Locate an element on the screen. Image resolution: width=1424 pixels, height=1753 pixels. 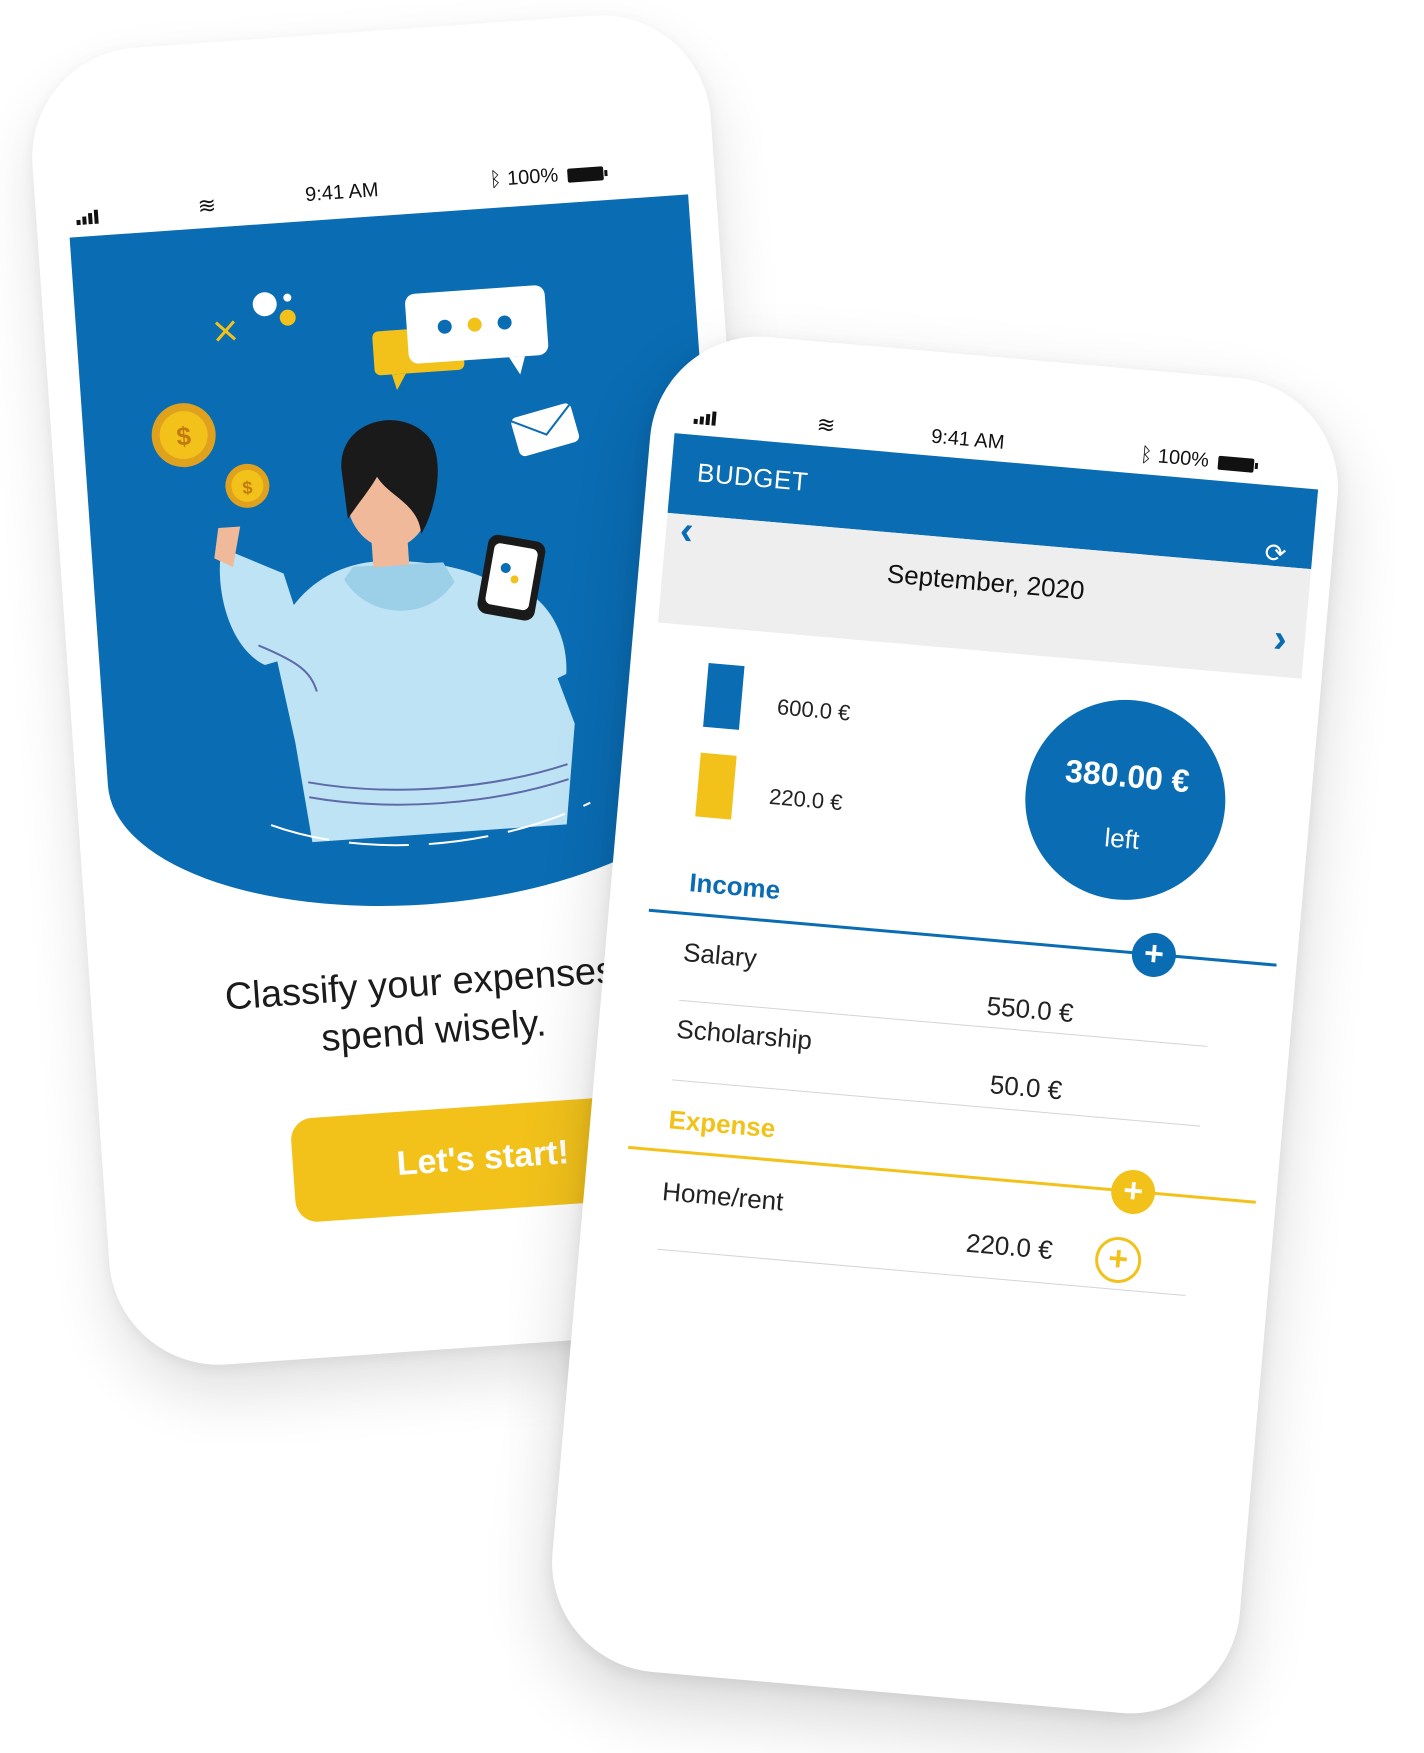
income-row-label: Scholarship is located at coordinates (744, 1034).